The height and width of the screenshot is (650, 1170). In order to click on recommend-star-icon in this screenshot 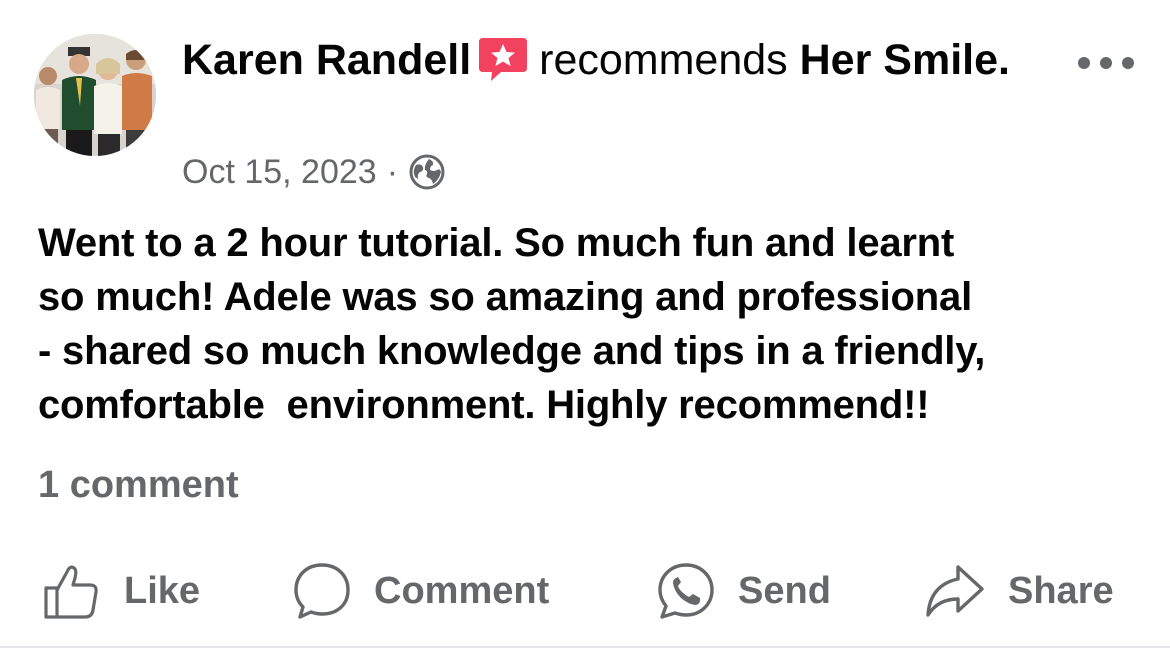, I will do `click(503, 59)`.